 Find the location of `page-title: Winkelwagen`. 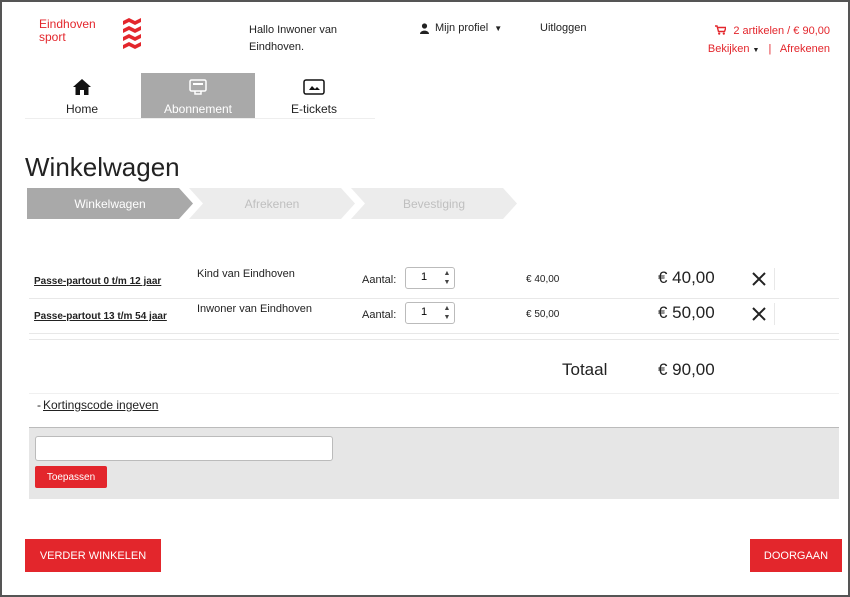

page-title: Winkelwagen is located at coordinates (102, 167).